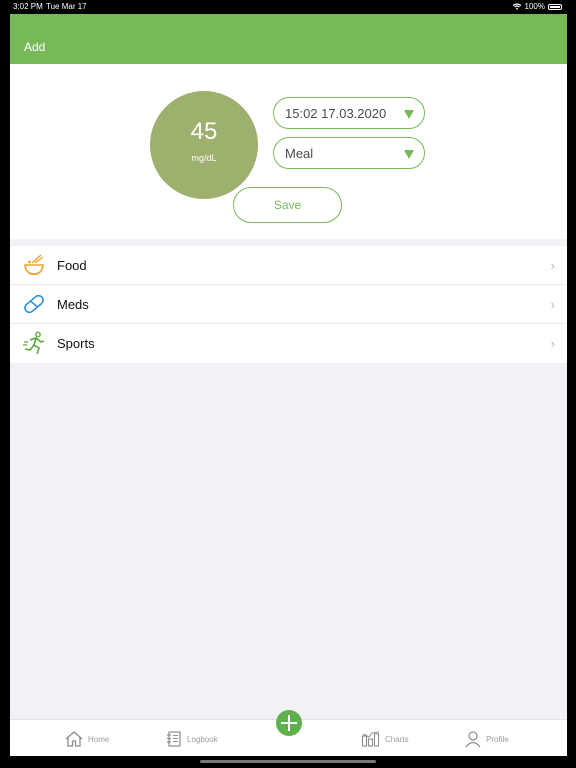 Image resolution: width=576 pixels, height=768 pixels. I want to click on tab-logbook-label: Logbook, so click(202, 739).